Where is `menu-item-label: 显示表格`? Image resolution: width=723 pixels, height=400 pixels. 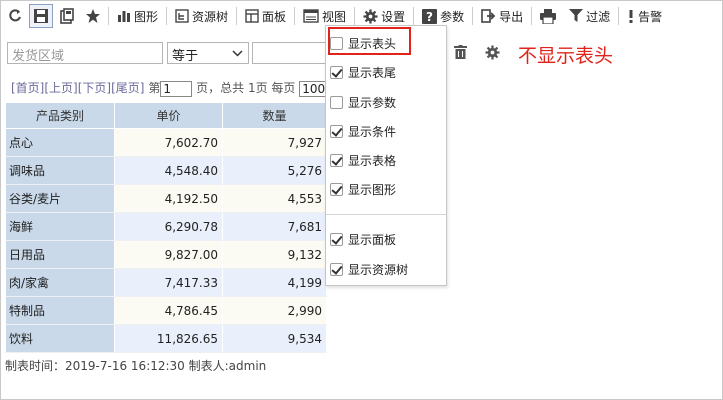
menu-item-label: 显示表格 is located at coordinates (372, 160).